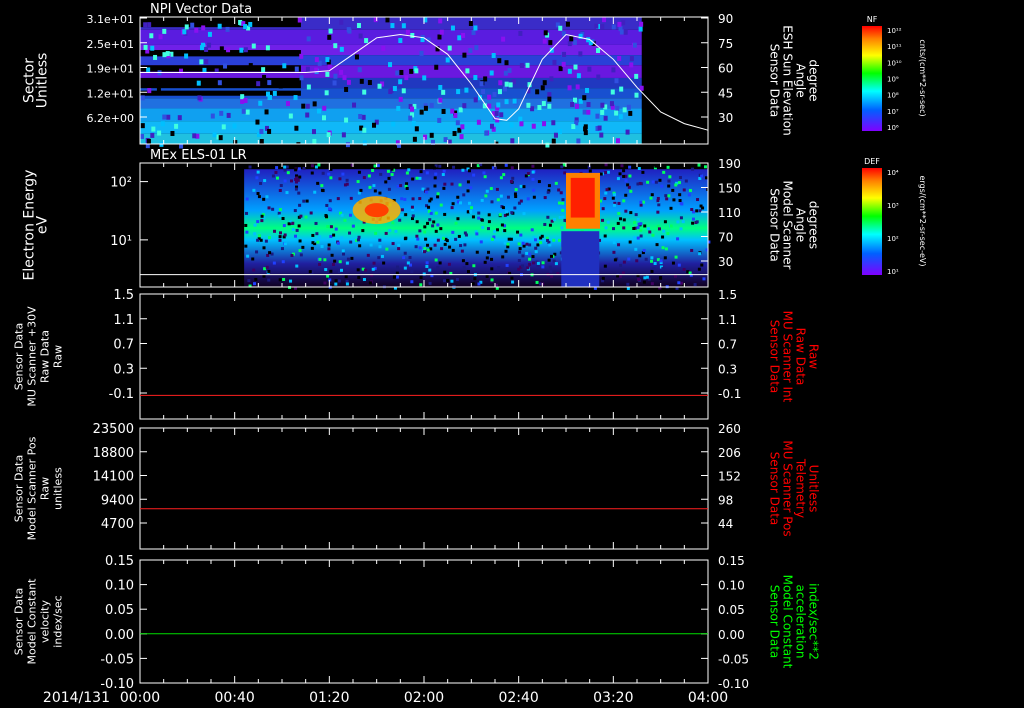  I want to click on y-axis-label: Raw Data, so click(45, 356).